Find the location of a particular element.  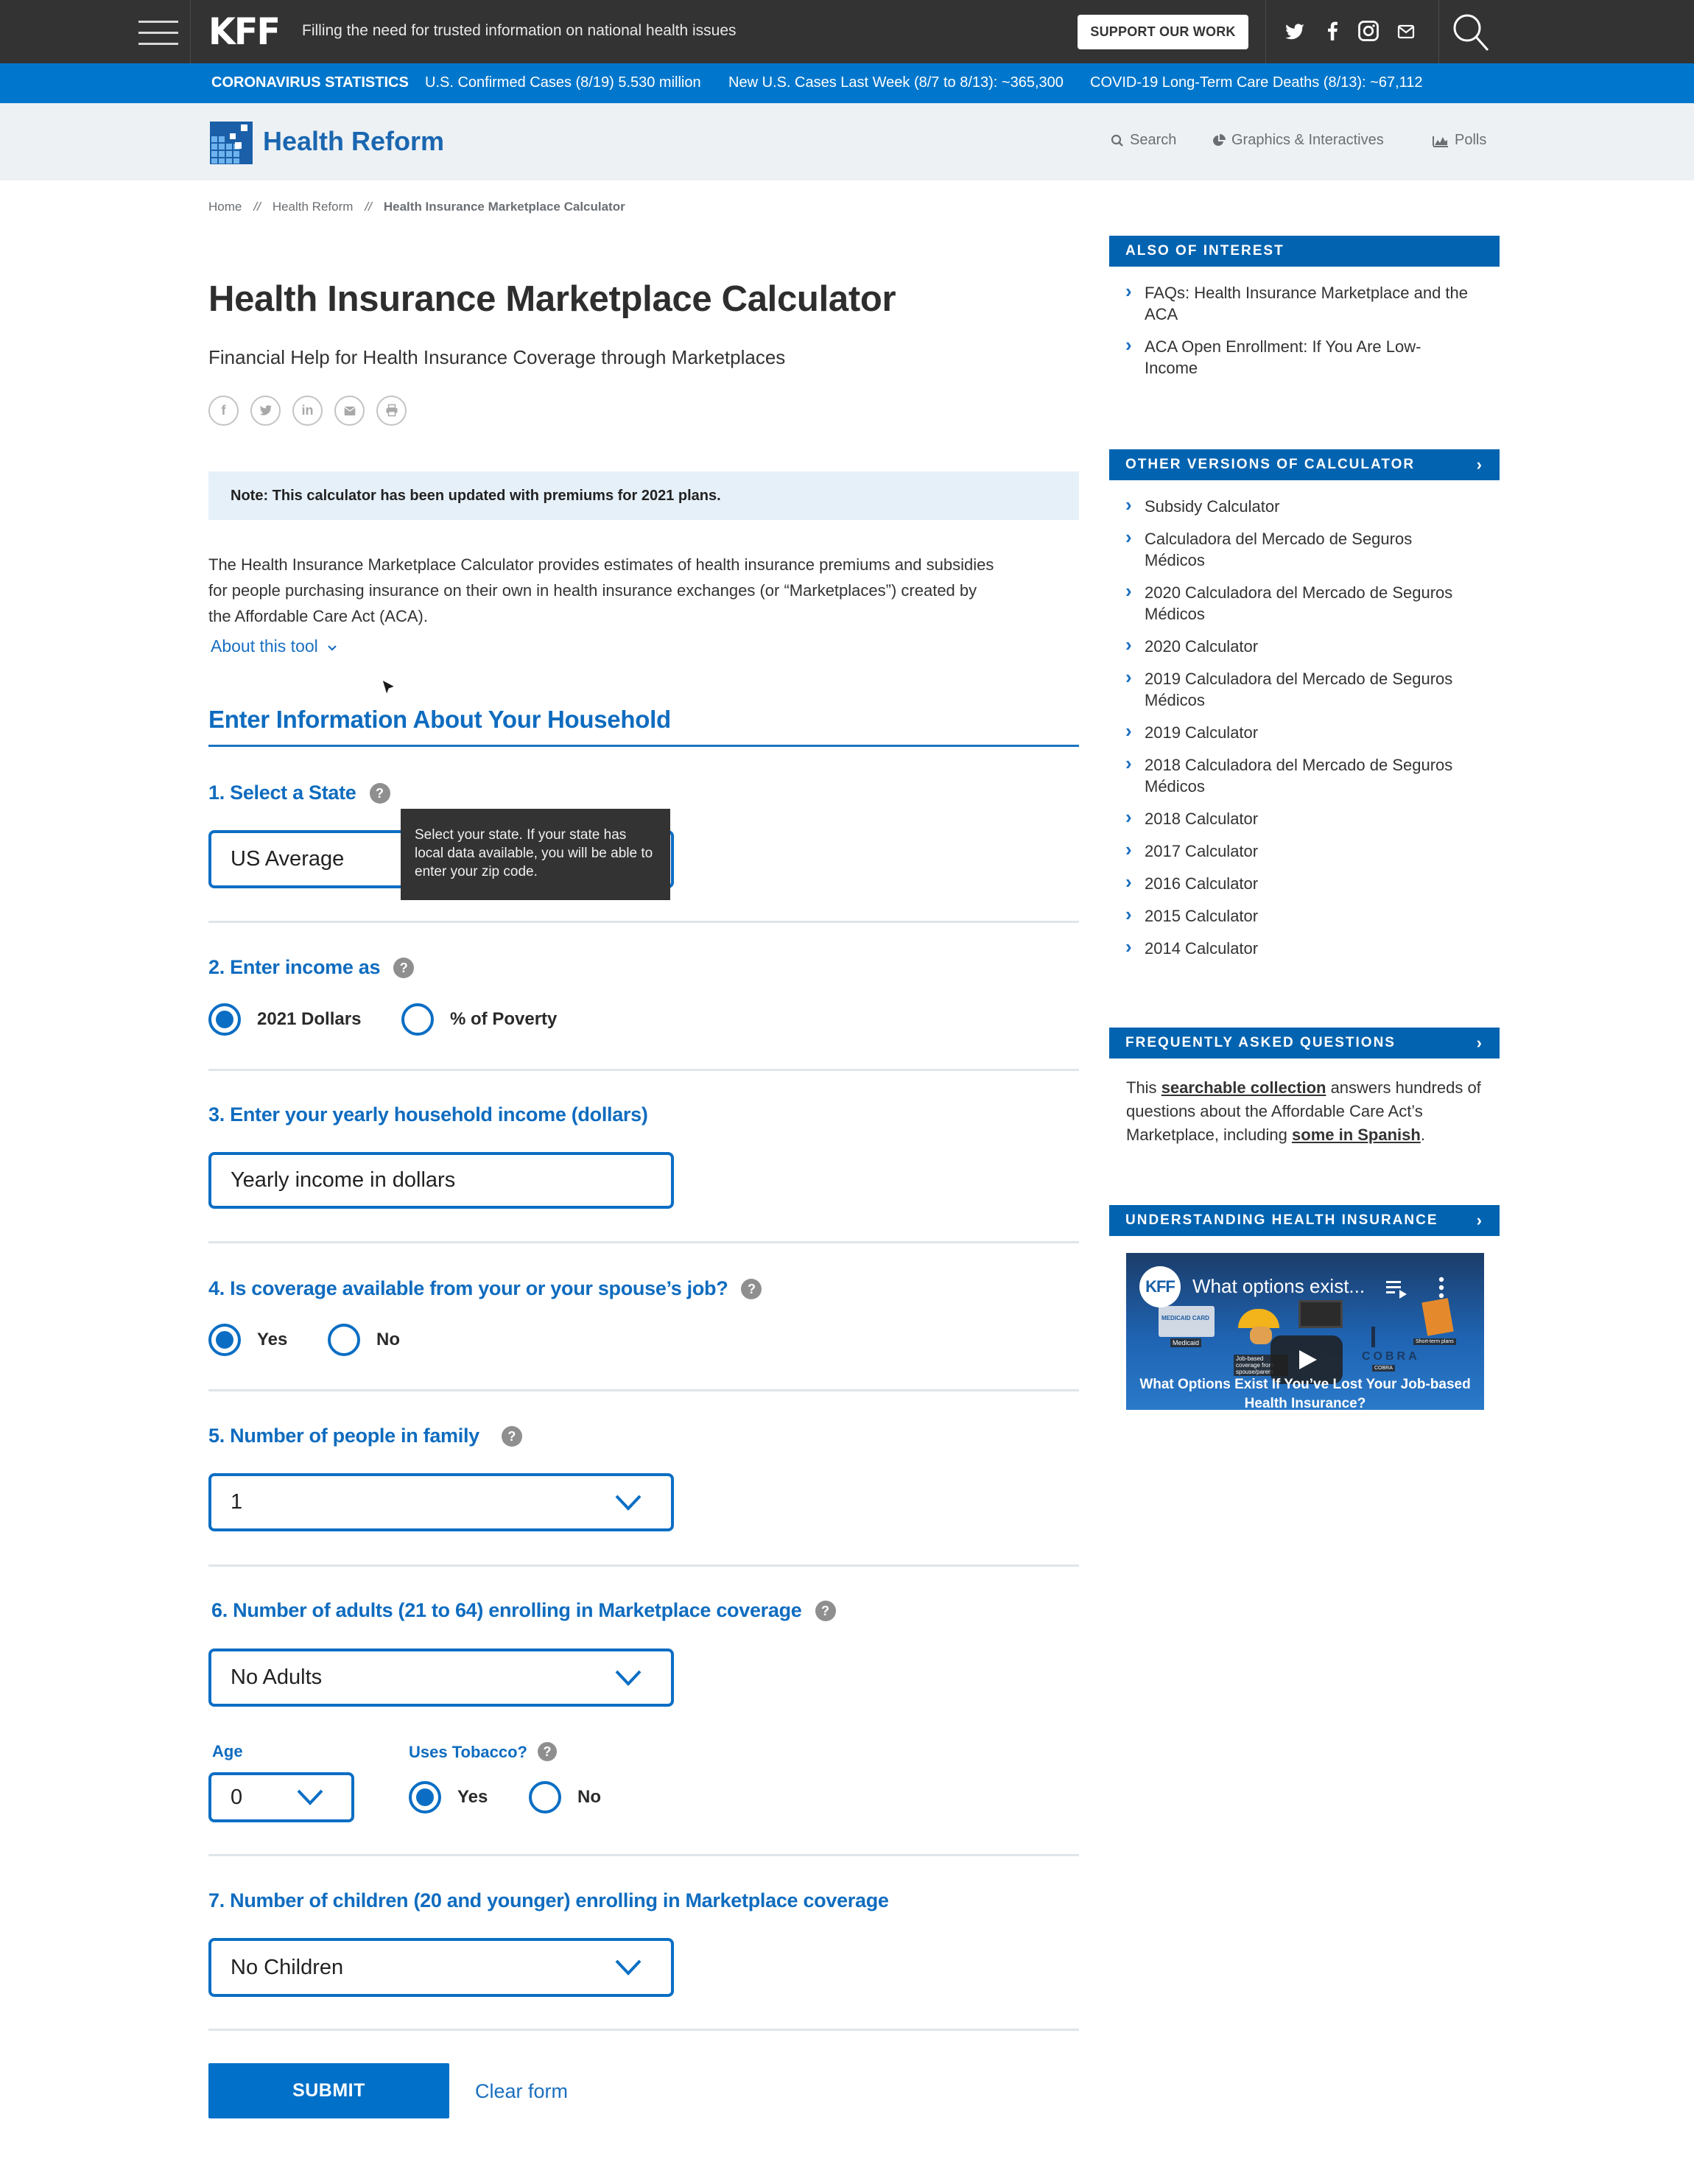

submit-button: SUBMIT is located at coordinates (328, 2090).